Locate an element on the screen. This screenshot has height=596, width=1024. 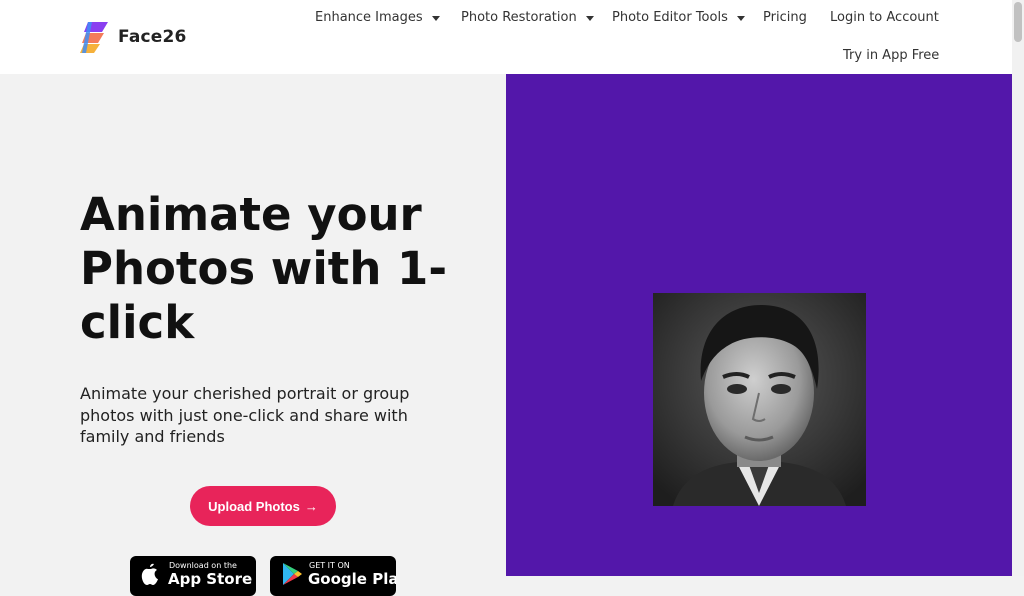
upload-photos-button: Upload Photos → is located at coordinates (263, 506).